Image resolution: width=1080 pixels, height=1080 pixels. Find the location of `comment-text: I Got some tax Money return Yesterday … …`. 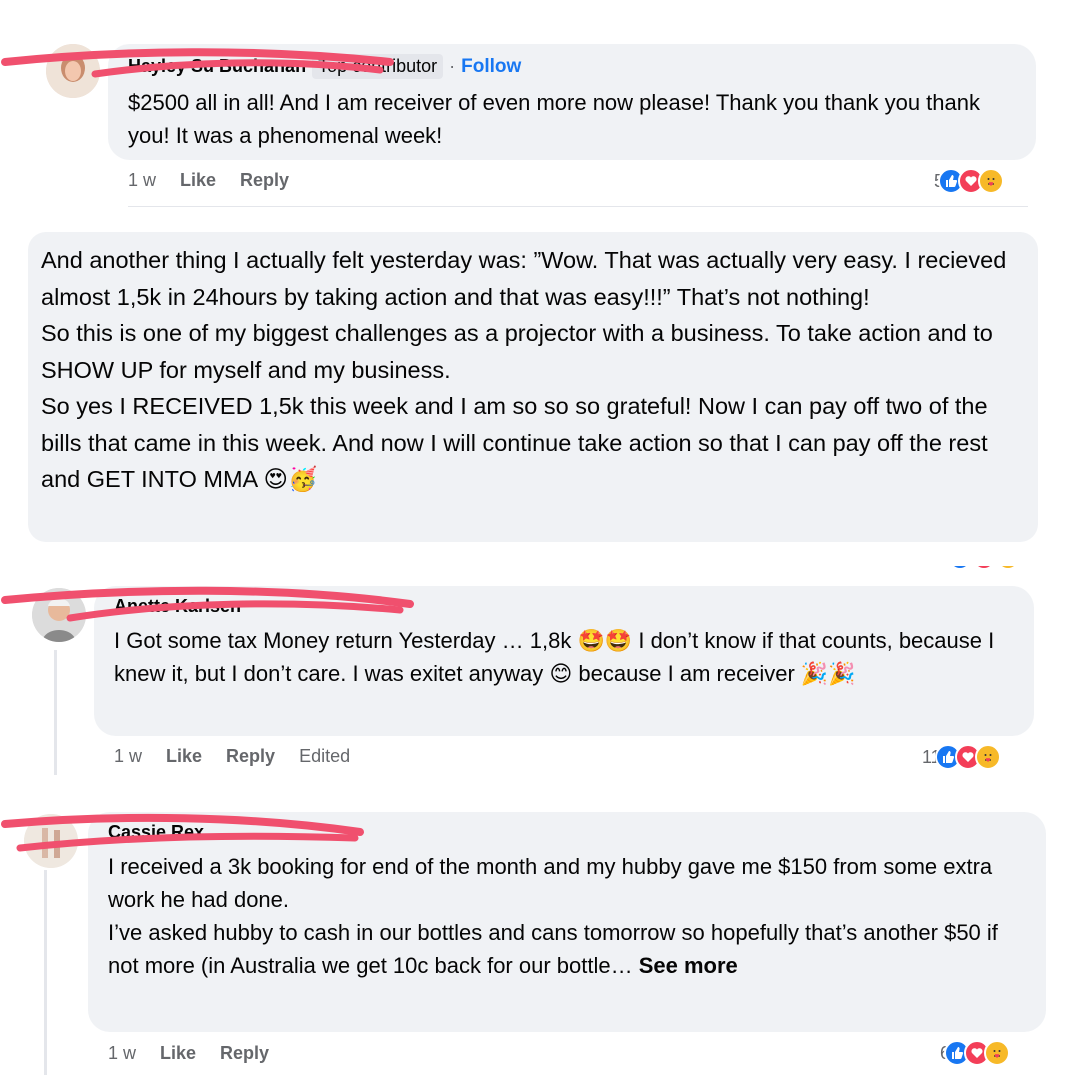

comment-text: I Got some tax Money return Yesterday … … is located at coordinates (557, 657).